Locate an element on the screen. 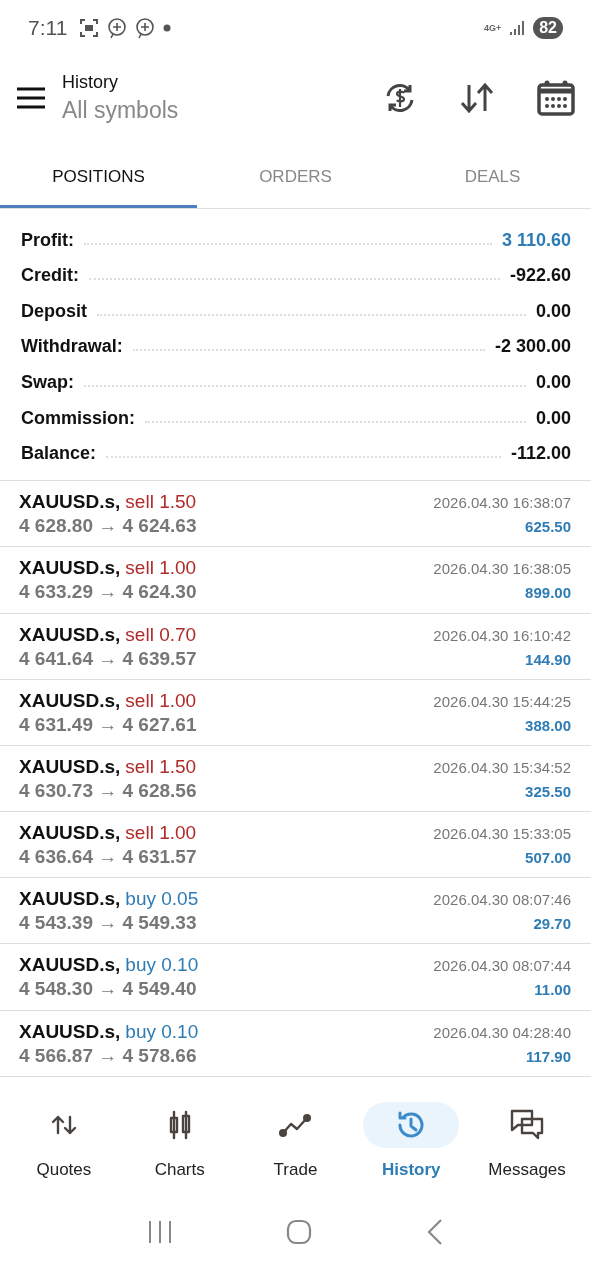 This screenshot has width=591, height=1280. sort-button is located at coordinates (477, 98).